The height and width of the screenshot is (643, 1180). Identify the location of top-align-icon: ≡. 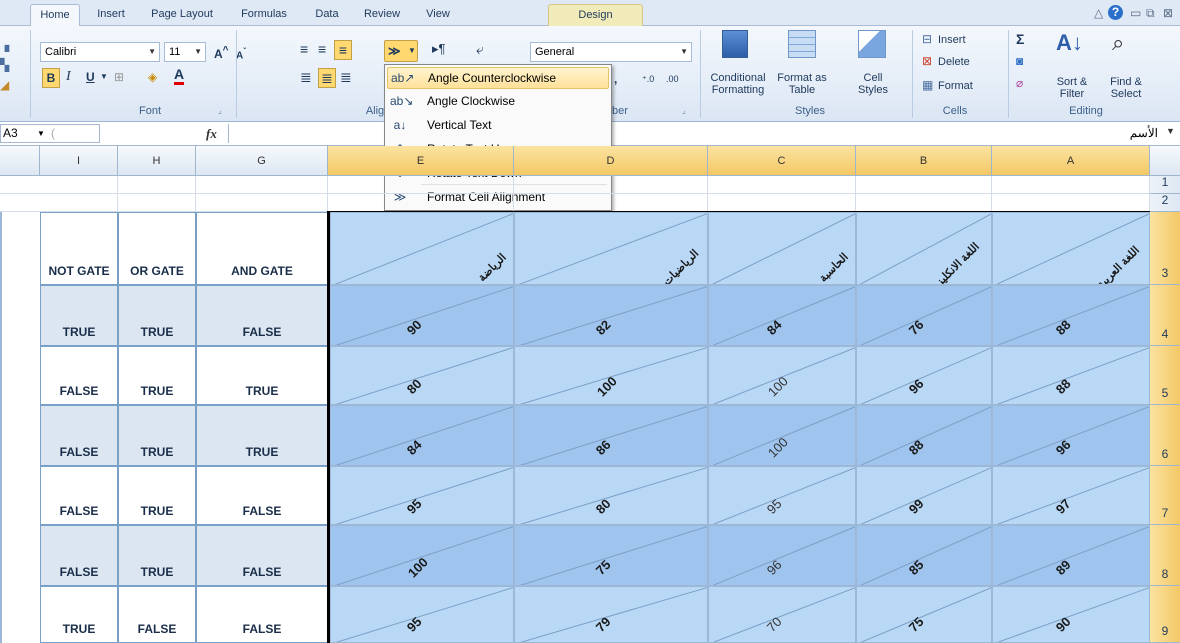
(304, 49).